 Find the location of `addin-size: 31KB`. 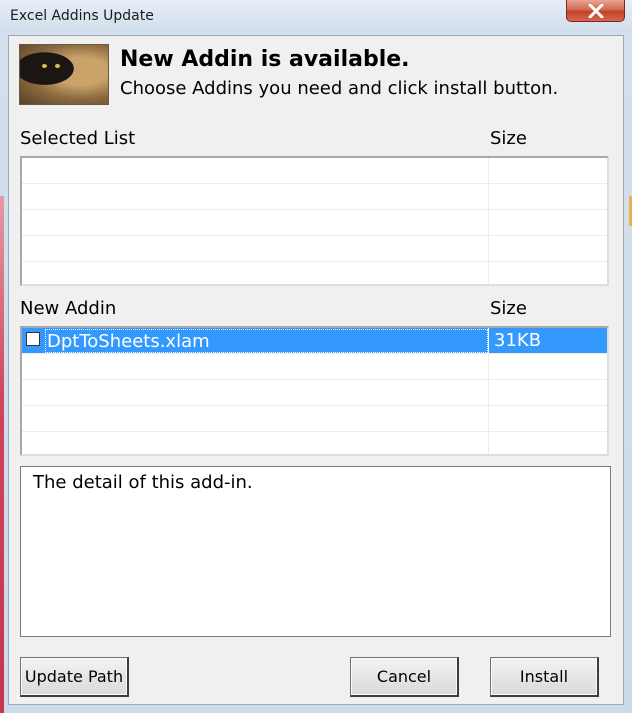

addin-size: 31KB is located at coordinates (518, 340).